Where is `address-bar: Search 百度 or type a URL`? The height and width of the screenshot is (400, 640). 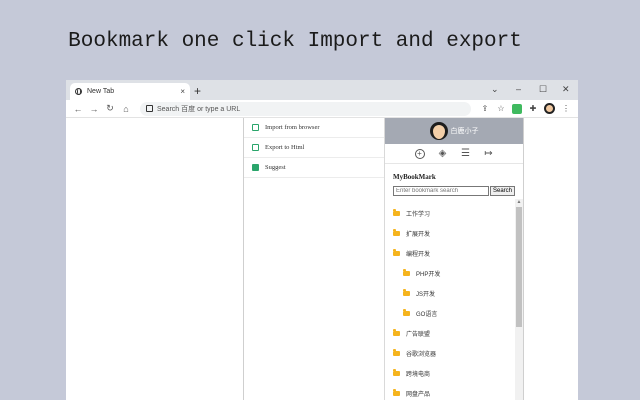
address-bar: Search 百度 or type a URL is located at coordinates (305, 108).